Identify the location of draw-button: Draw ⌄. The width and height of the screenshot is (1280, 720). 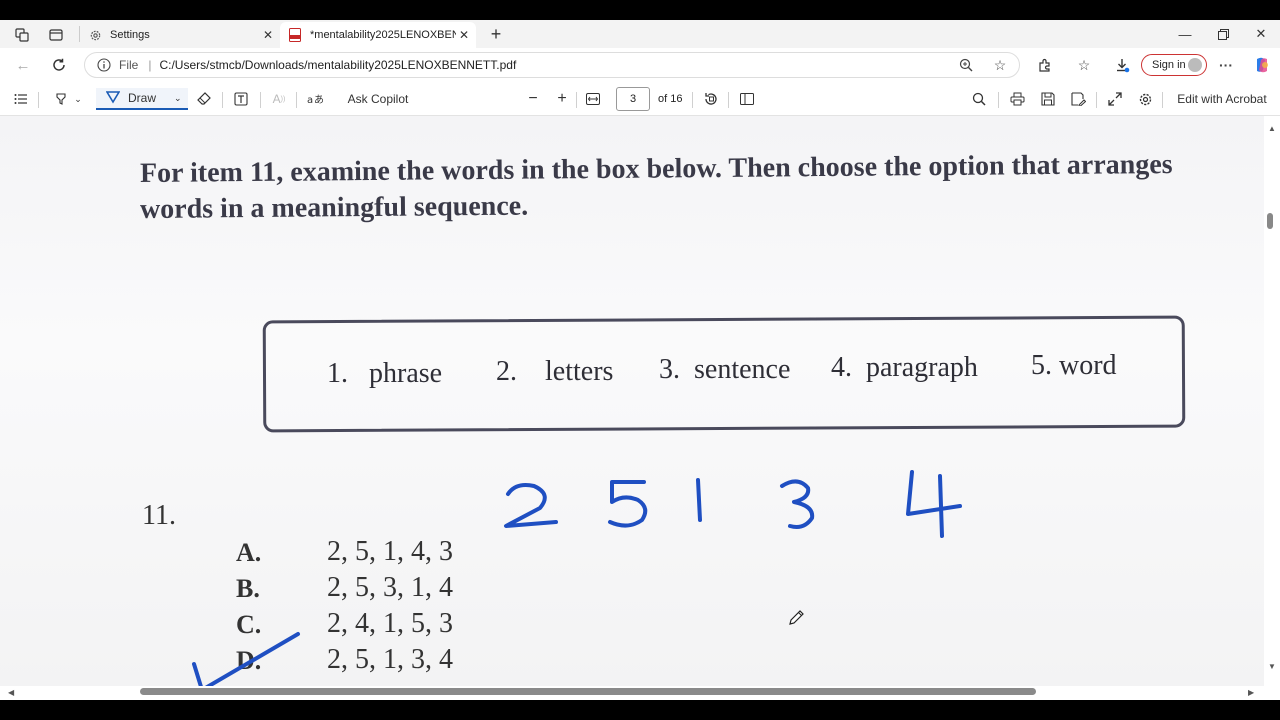
(142, 99).